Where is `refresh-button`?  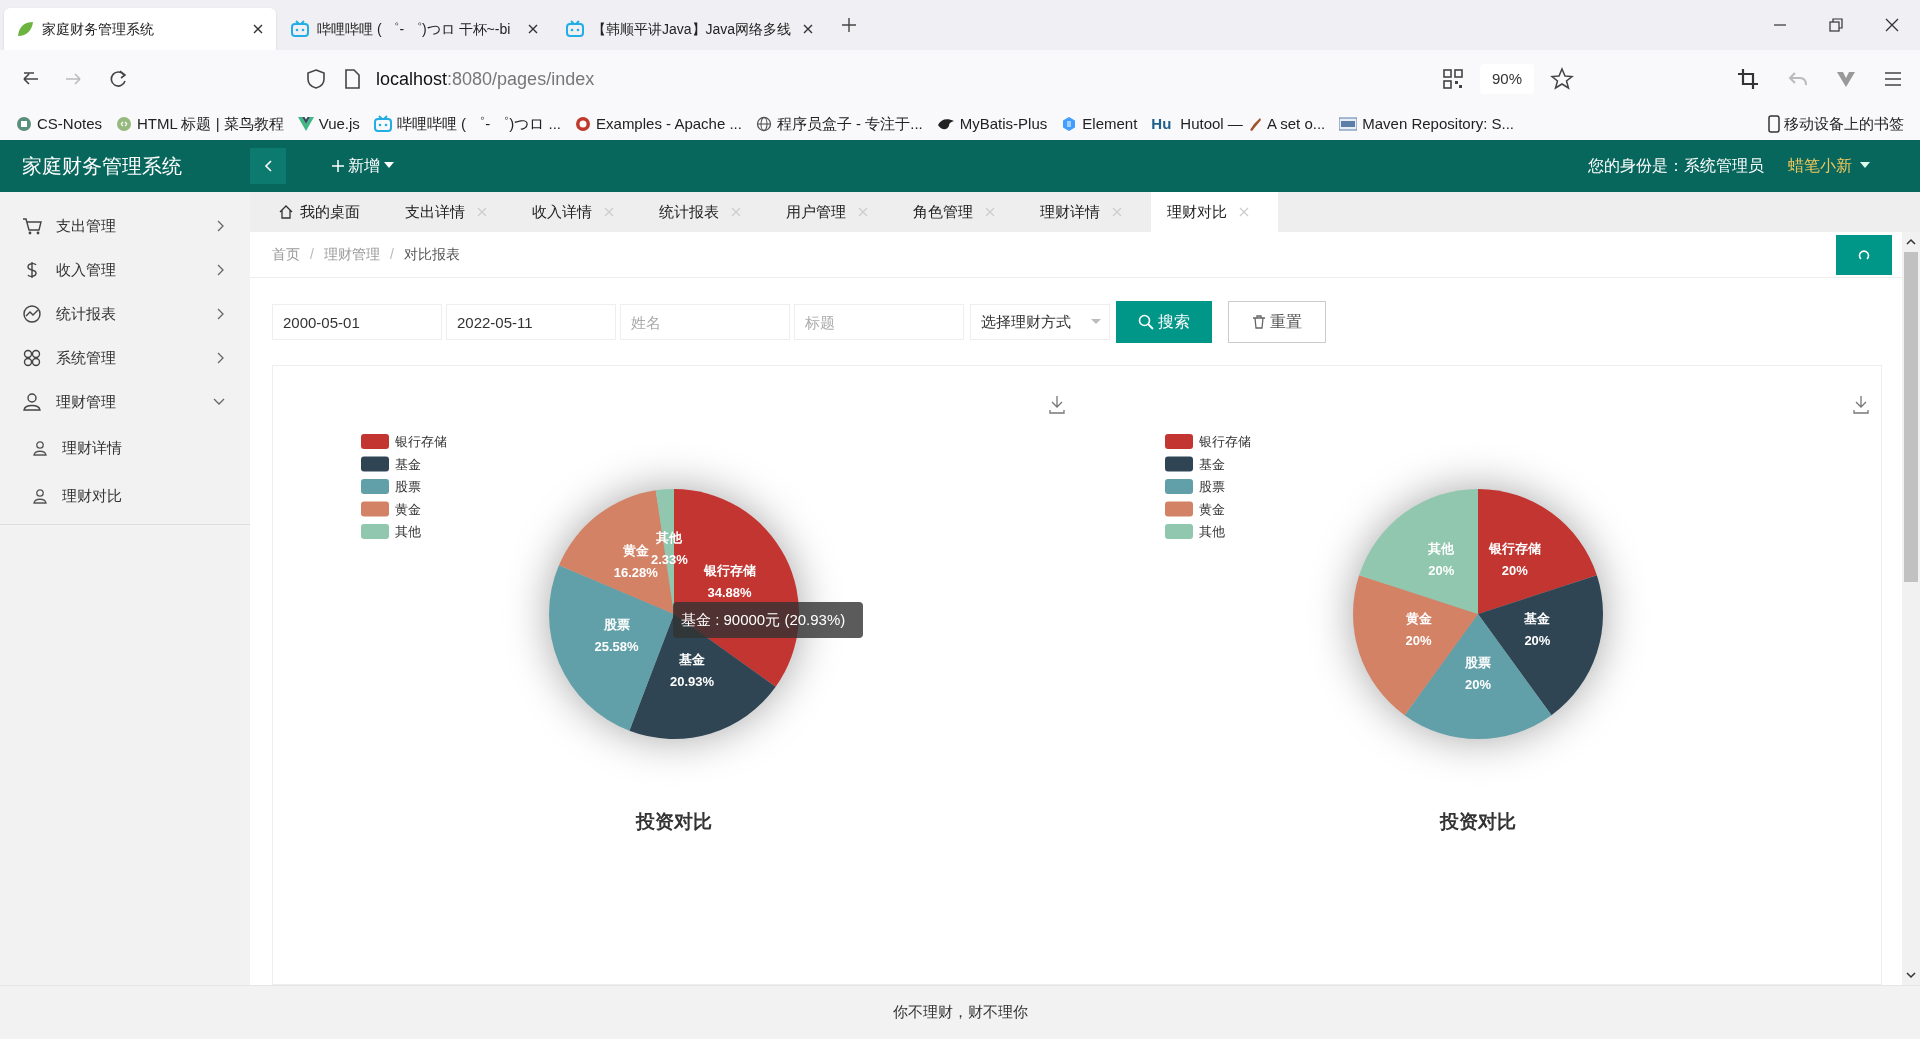 refresh-button is located at coordinates (1864, 254).